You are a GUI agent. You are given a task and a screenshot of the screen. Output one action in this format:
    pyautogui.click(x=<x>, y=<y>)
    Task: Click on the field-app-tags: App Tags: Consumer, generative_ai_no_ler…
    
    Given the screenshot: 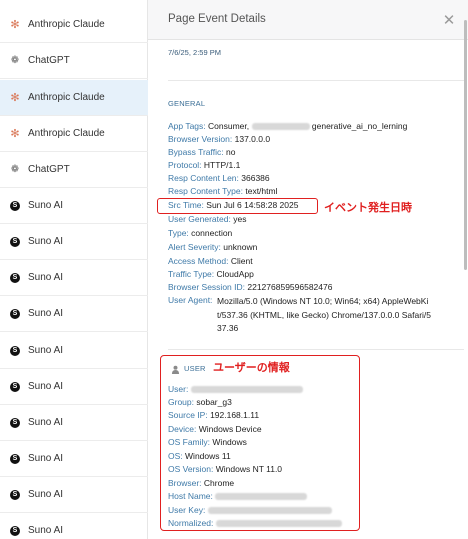 What is the action you would take?
    pyautogui.click(x=288, y=126)
    